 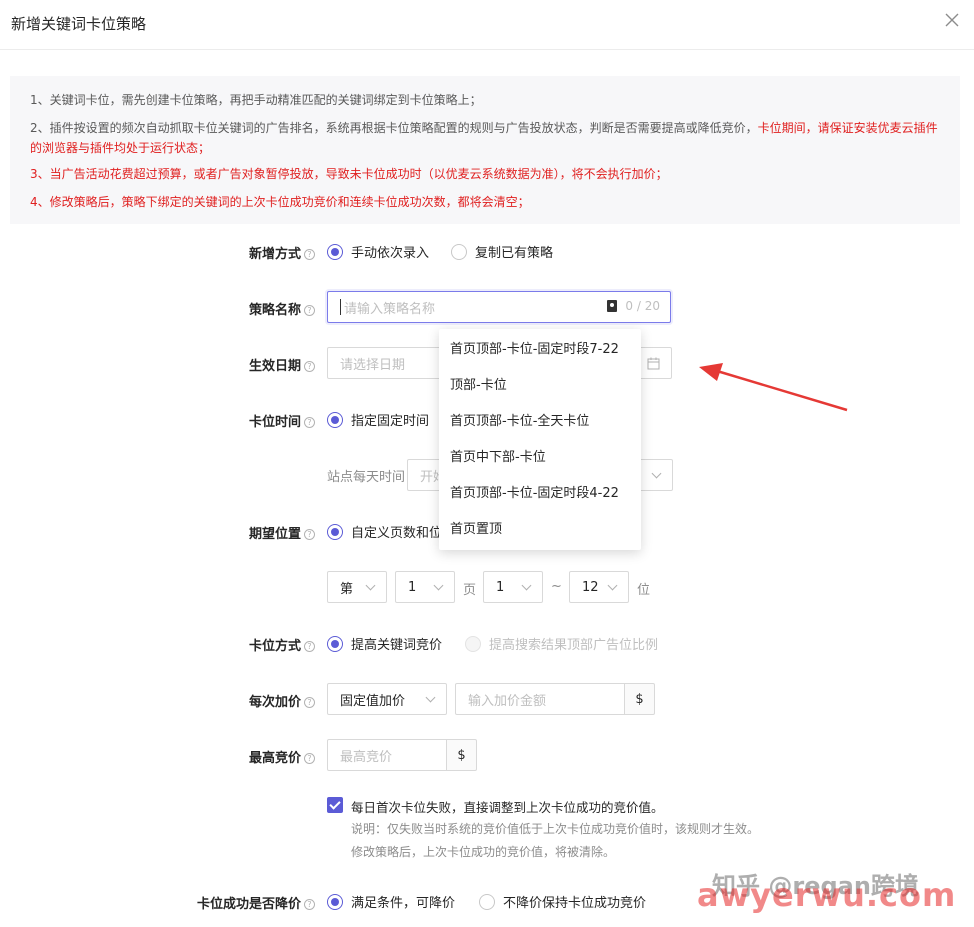 What do you see at coordinates (275, 366) in the screenshot?
I see `effective-date-label-text: 生效日期` at bounding box center [275, 366].